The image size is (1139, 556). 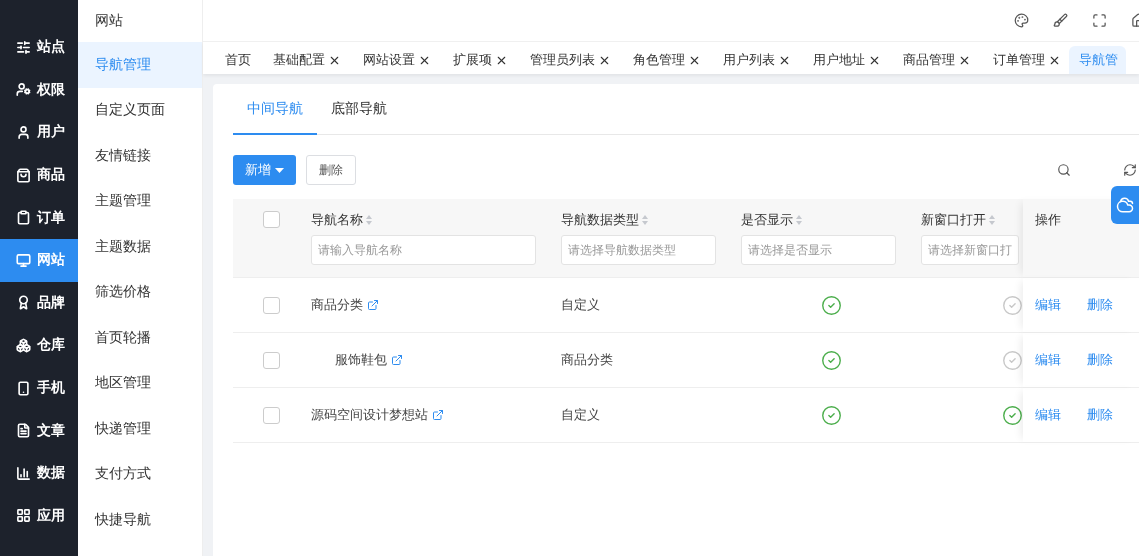 What do you see at coordinates (1130, 170) in the screenshot?
I see `refresh-icon` at bounding box center [1130, 170].